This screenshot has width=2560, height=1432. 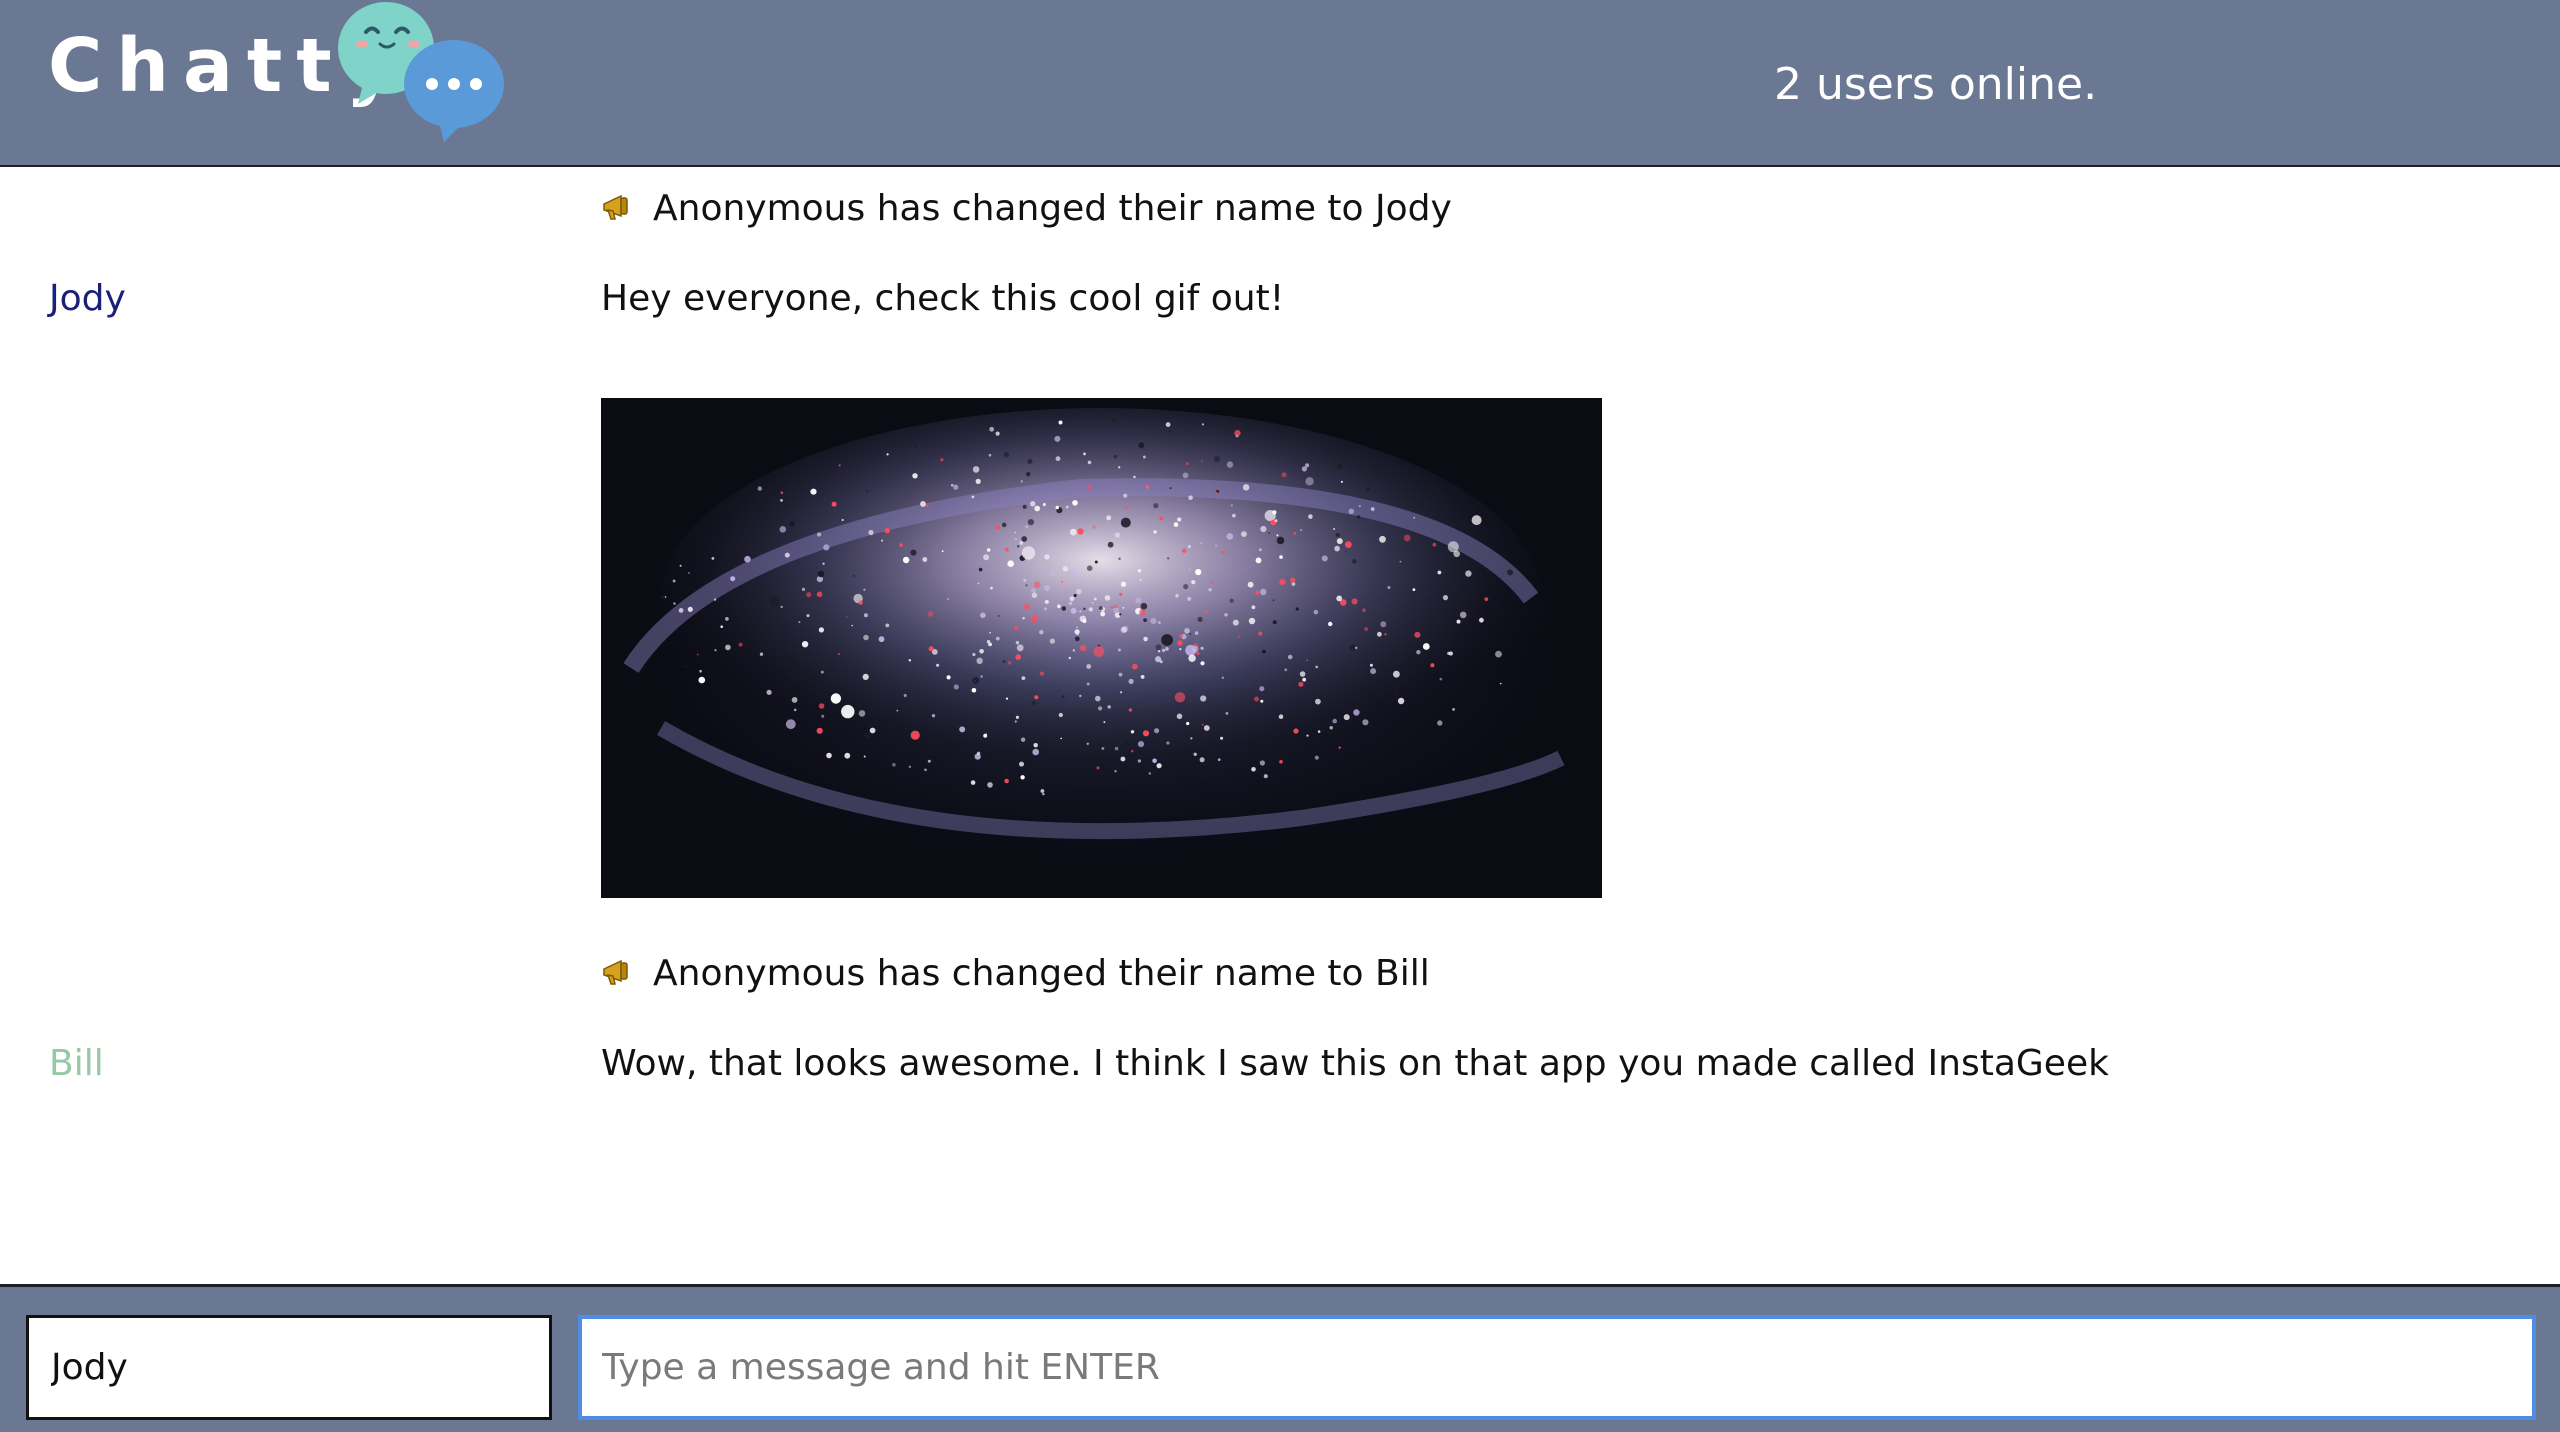 What do you see at coordinates (1052, 208) in the screenshot?
I see `notification-text: Anonymous has changed their name to Jody` at bounding box center [1052, 208].